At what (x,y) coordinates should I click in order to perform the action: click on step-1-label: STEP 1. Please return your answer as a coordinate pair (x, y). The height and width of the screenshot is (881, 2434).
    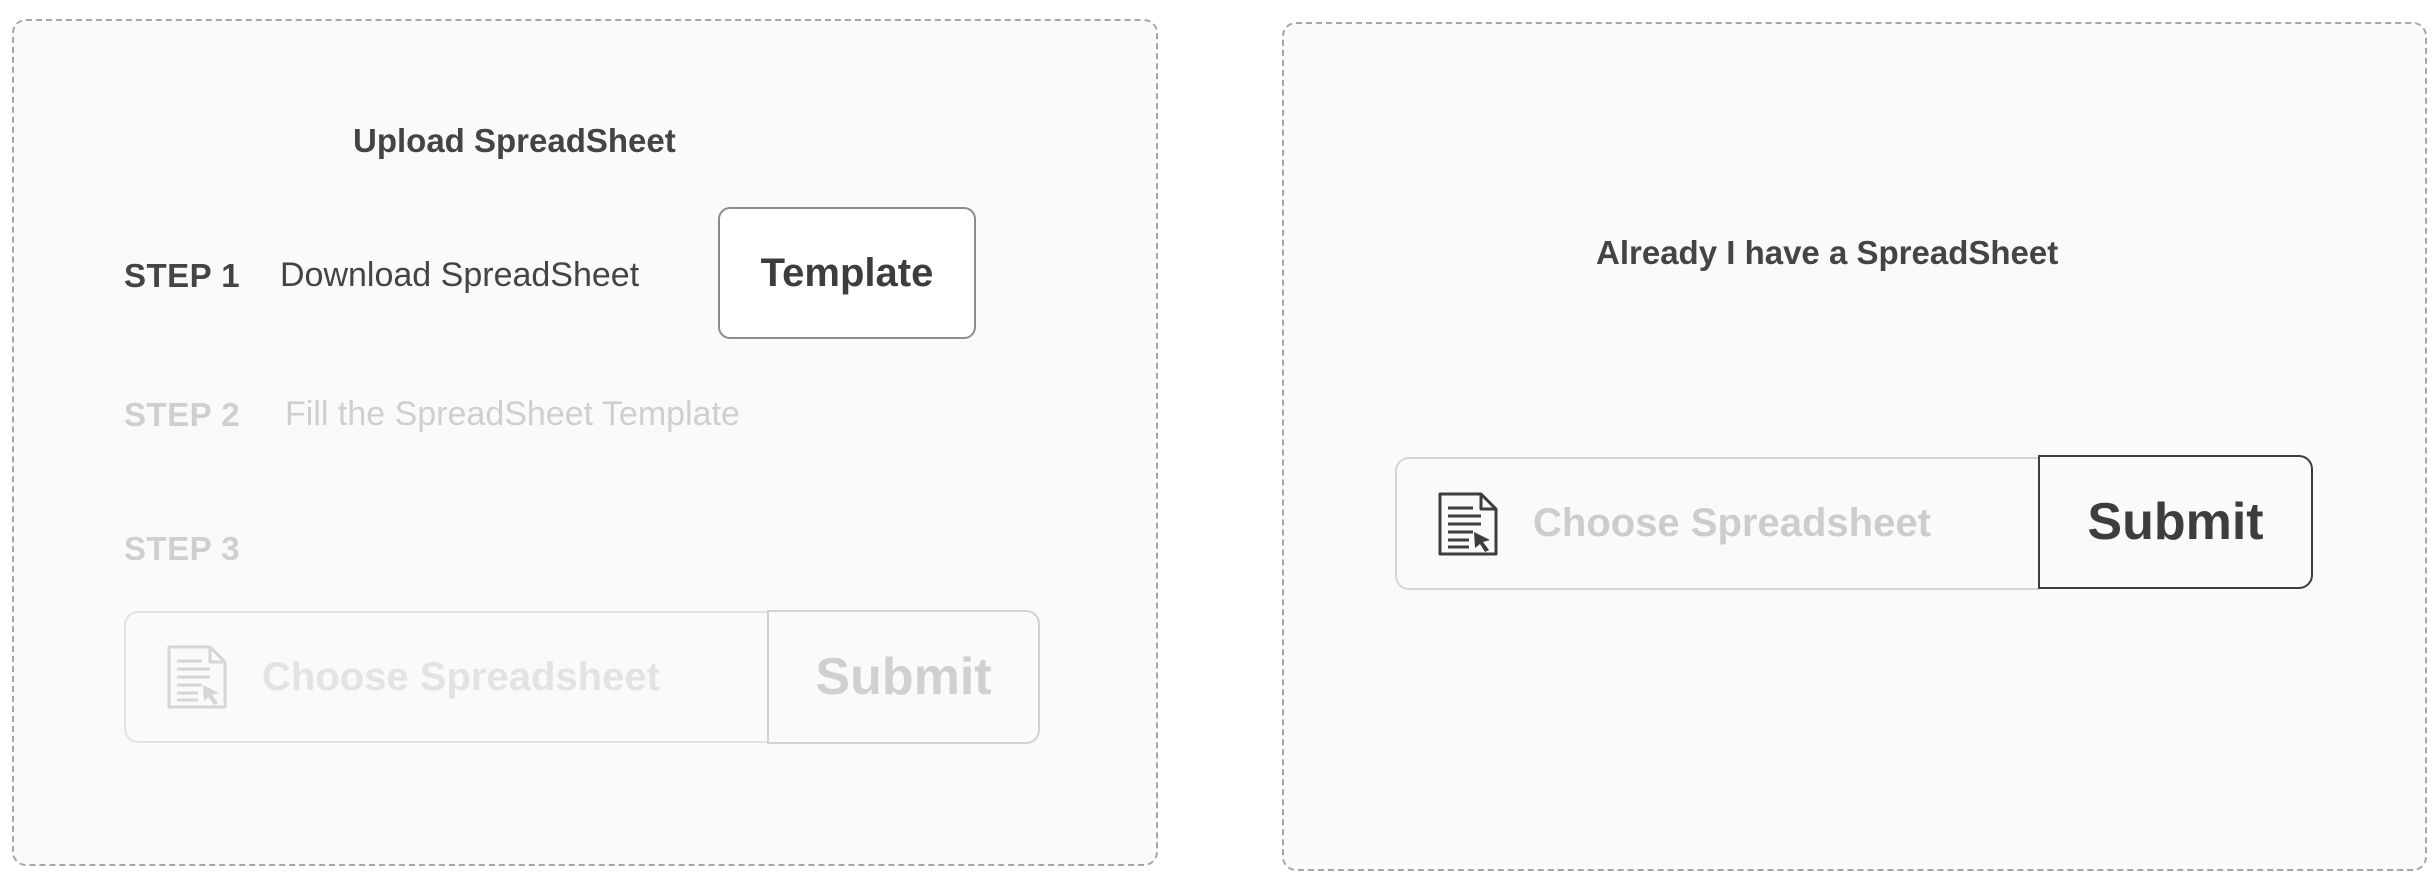
    Looking at the image, I should click on (182, 275).